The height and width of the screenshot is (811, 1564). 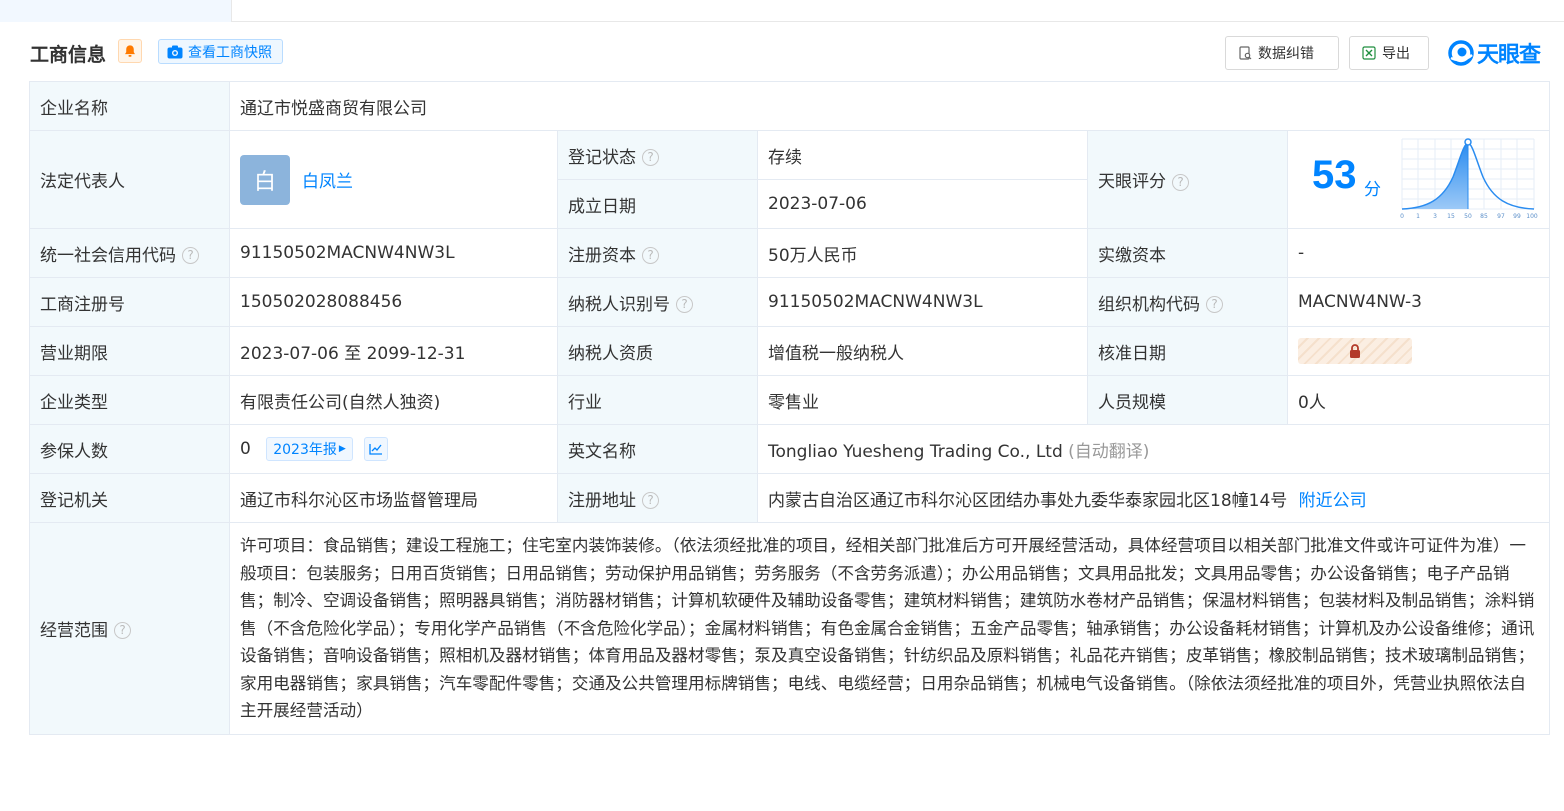 What do you see at coordinates (1187, 400) in the screenshot?
I see `staff-size-label: 人员规模` at bounding box center [1187, 400].